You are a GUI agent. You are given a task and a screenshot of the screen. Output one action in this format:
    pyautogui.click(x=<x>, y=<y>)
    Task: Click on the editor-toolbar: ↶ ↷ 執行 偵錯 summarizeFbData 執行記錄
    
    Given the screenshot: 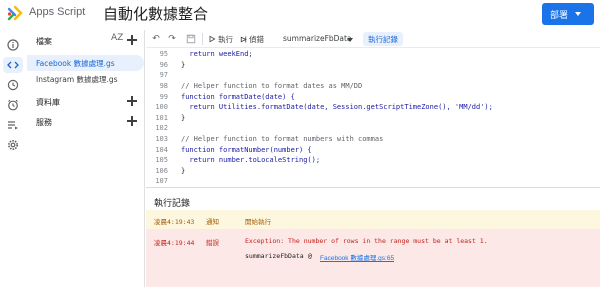 What is the action you would take?
    pyautogui.click(x=373, y=39)
    